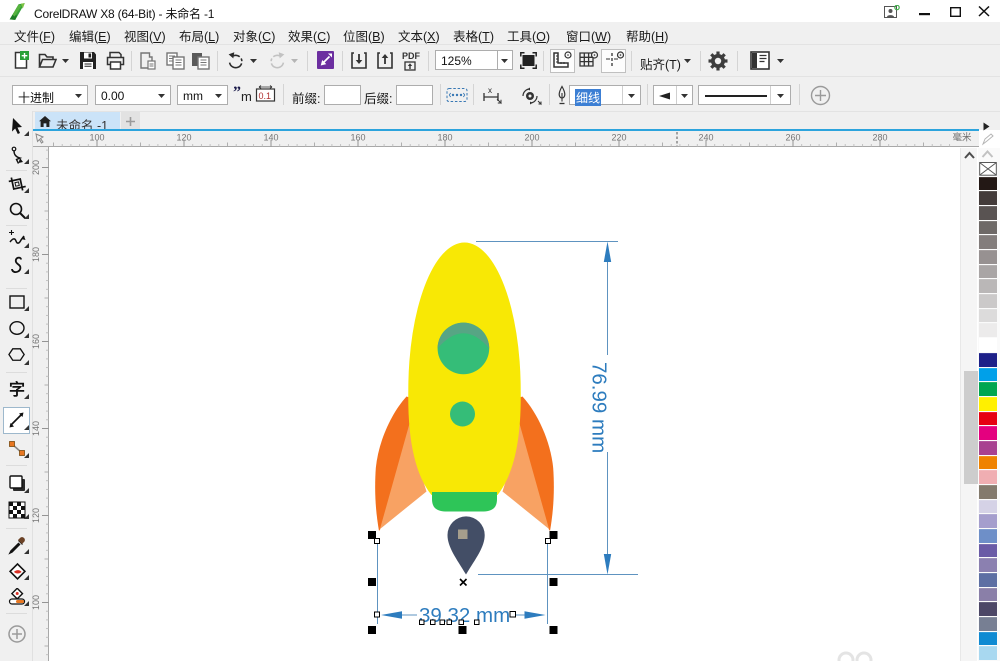  I want to click on svg-text: 0.1, so click(265, 96).